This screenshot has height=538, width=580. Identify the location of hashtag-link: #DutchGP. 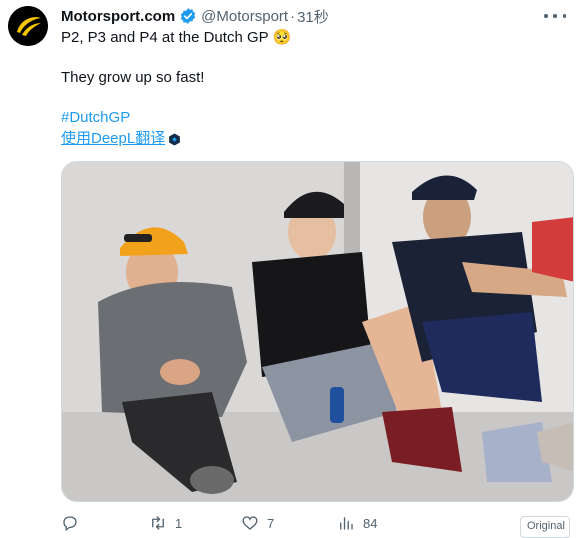
(95, 118).